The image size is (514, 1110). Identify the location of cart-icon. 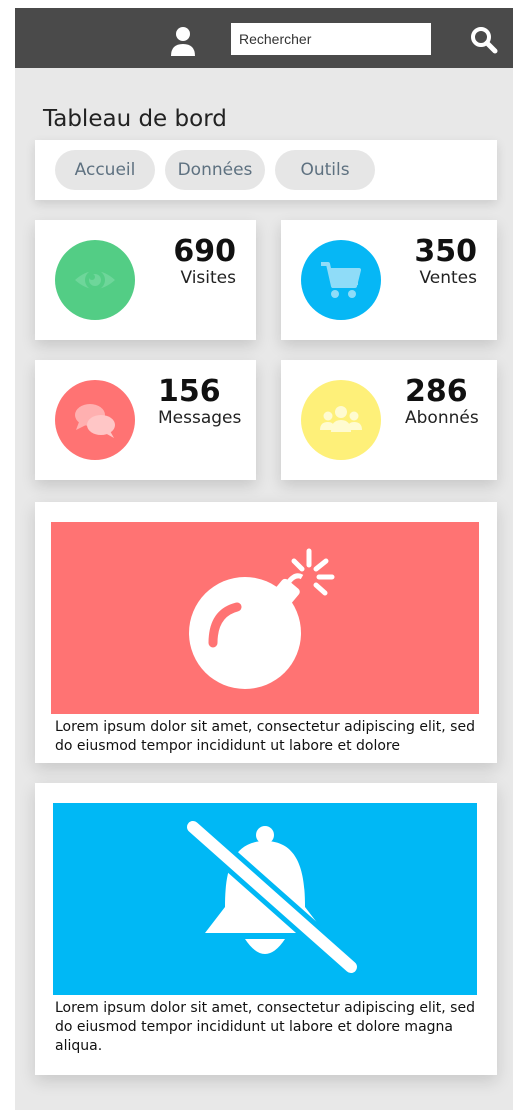
(341, 280).